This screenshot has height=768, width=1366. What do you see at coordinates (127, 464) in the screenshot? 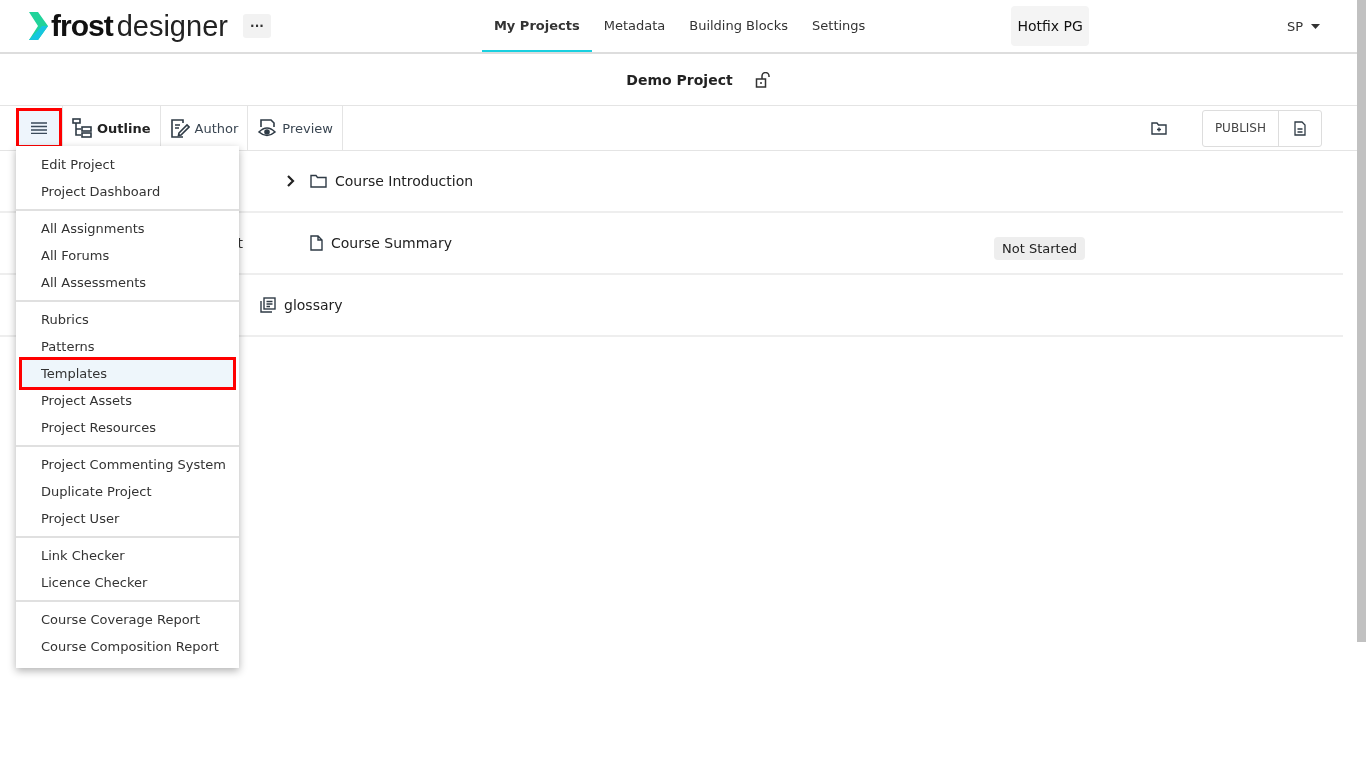
I see `menu-item: Project Commenting System` at bounding box center [127, 464].